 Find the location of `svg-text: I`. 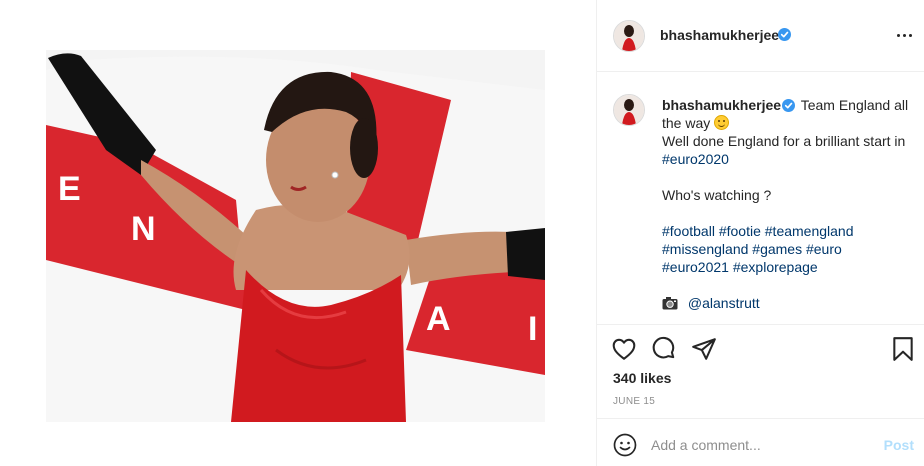

svg-text: I is located at coordinates (532, 329).